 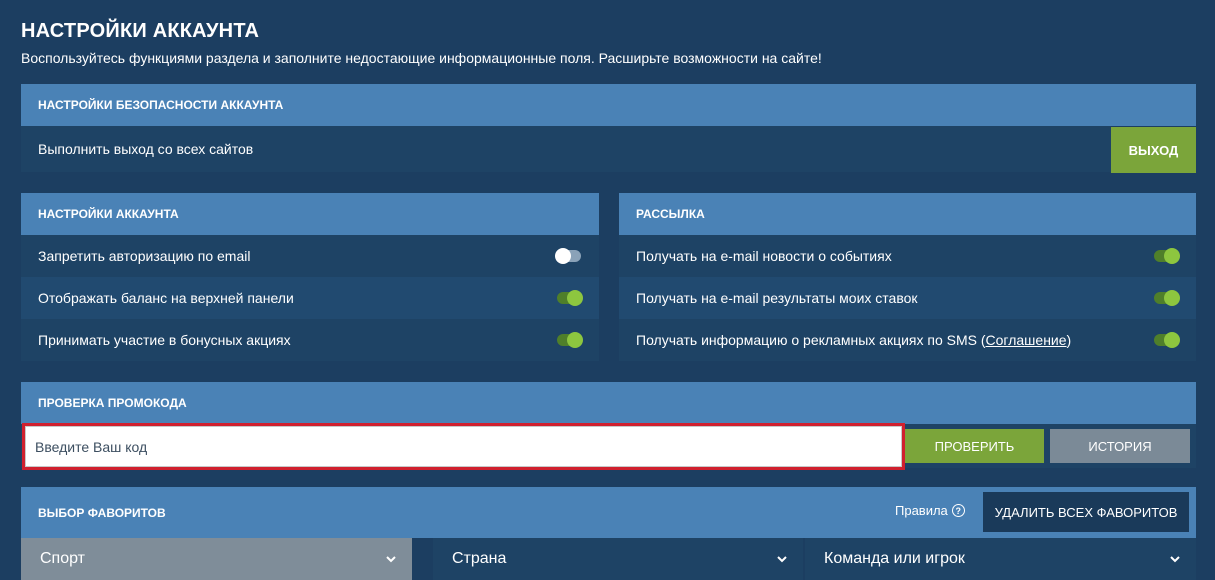 I want to click on promo-input-wrap, so click(x=463, y=446).